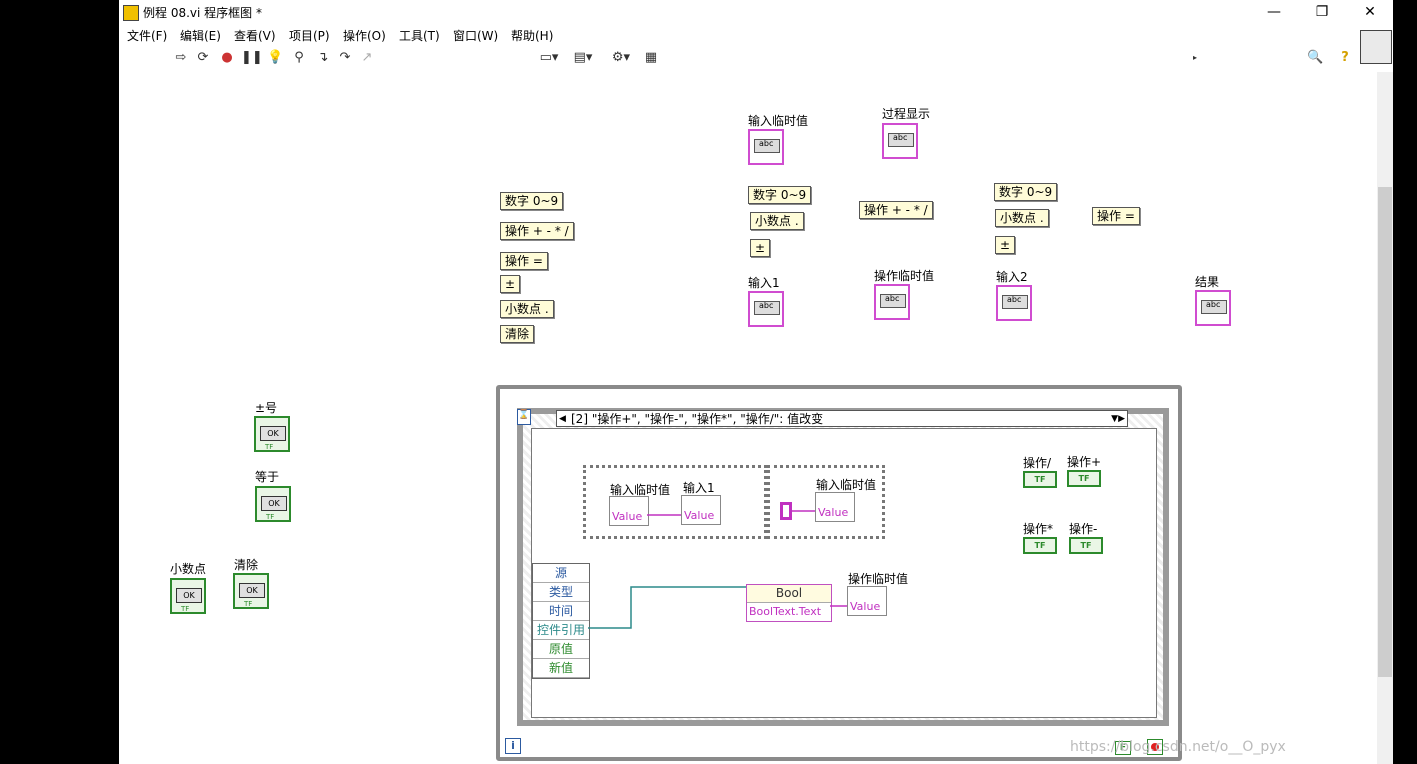 This screenshot has height=764, width=1417. I want to click on step-into-icon: ↴, so click(323, 58).